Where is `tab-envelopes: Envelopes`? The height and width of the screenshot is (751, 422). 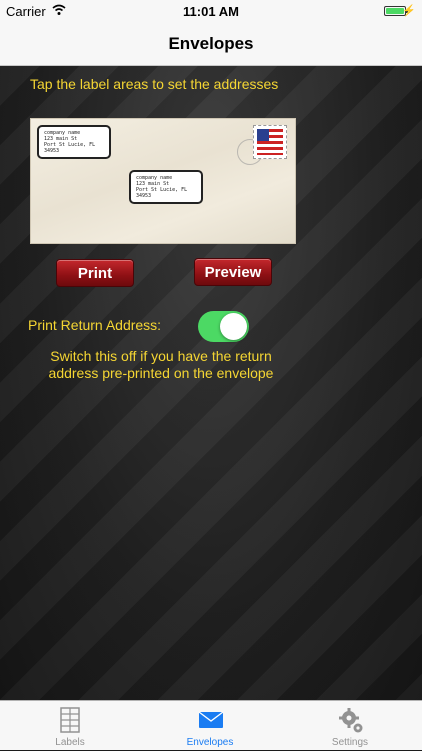 tab-envelopes: Envelopes is located at coordinates (210, 726).